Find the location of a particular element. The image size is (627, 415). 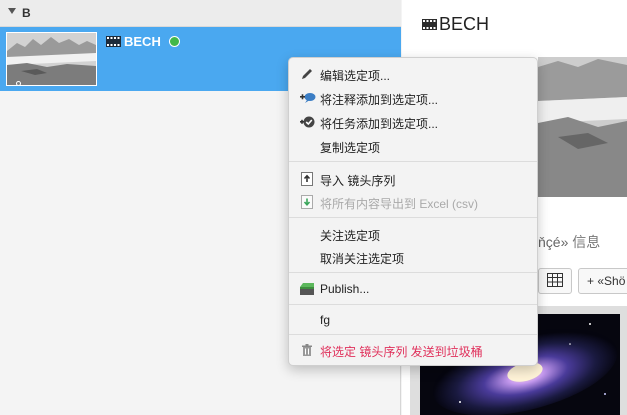

menu-item-fg: fg is located at coordinates (413, 320).